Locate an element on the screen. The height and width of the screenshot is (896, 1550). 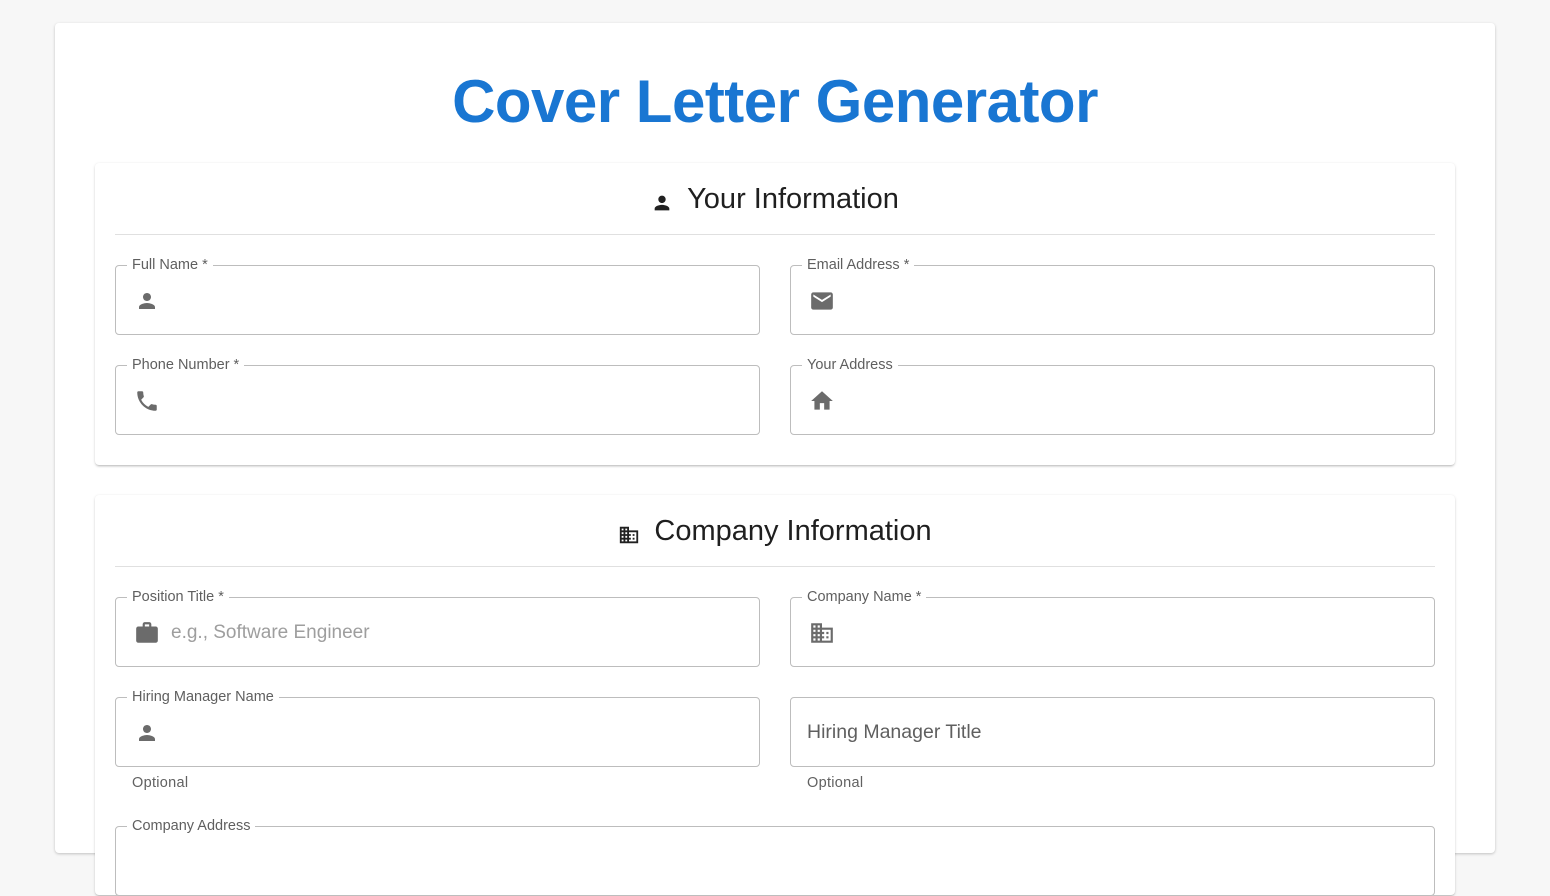
section-heading: Company Information is located at coordinates (793, 530).